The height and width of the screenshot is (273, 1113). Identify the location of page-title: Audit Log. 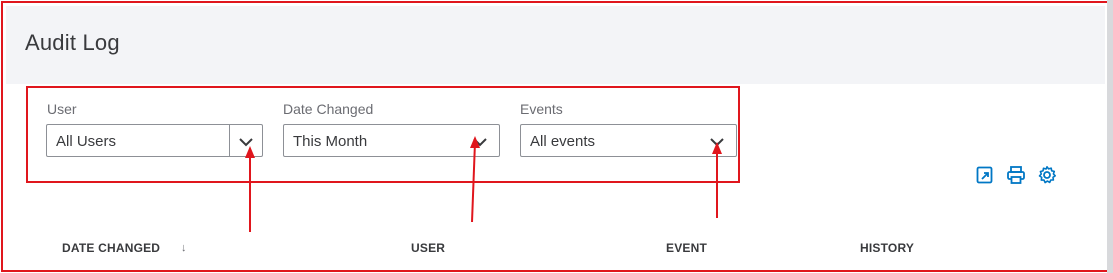
(72, 42).